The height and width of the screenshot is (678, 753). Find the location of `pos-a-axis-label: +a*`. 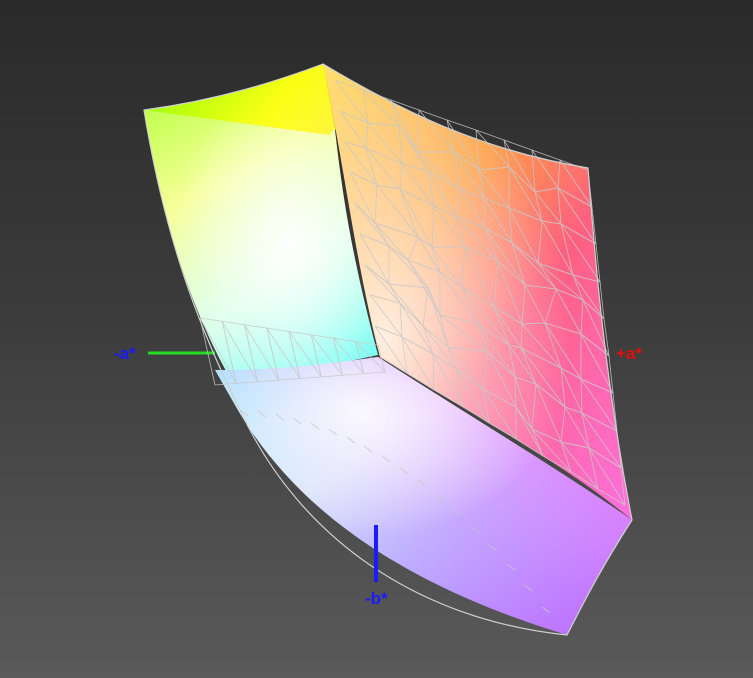

pos-a-axis-label: +a* is located at coordinates (629, 353).